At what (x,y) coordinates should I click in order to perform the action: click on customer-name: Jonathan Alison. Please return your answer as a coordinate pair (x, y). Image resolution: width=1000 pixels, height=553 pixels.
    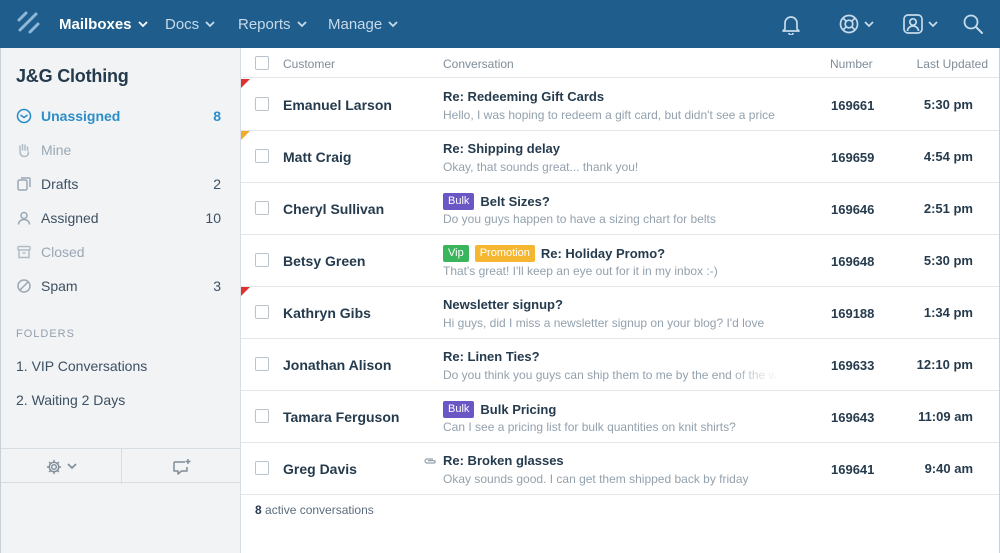
    Looking at the image, I should click on (337, 365).